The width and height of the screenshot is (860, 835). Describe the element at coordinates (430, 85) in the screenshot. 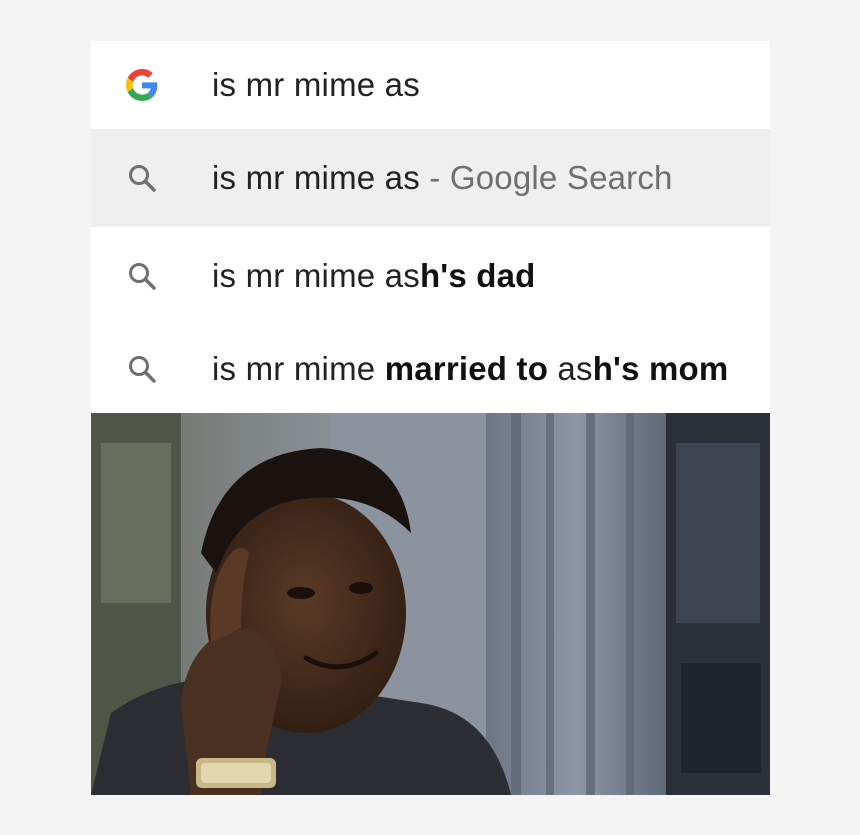

I see `search-input-row: is mr mime as` at that location.